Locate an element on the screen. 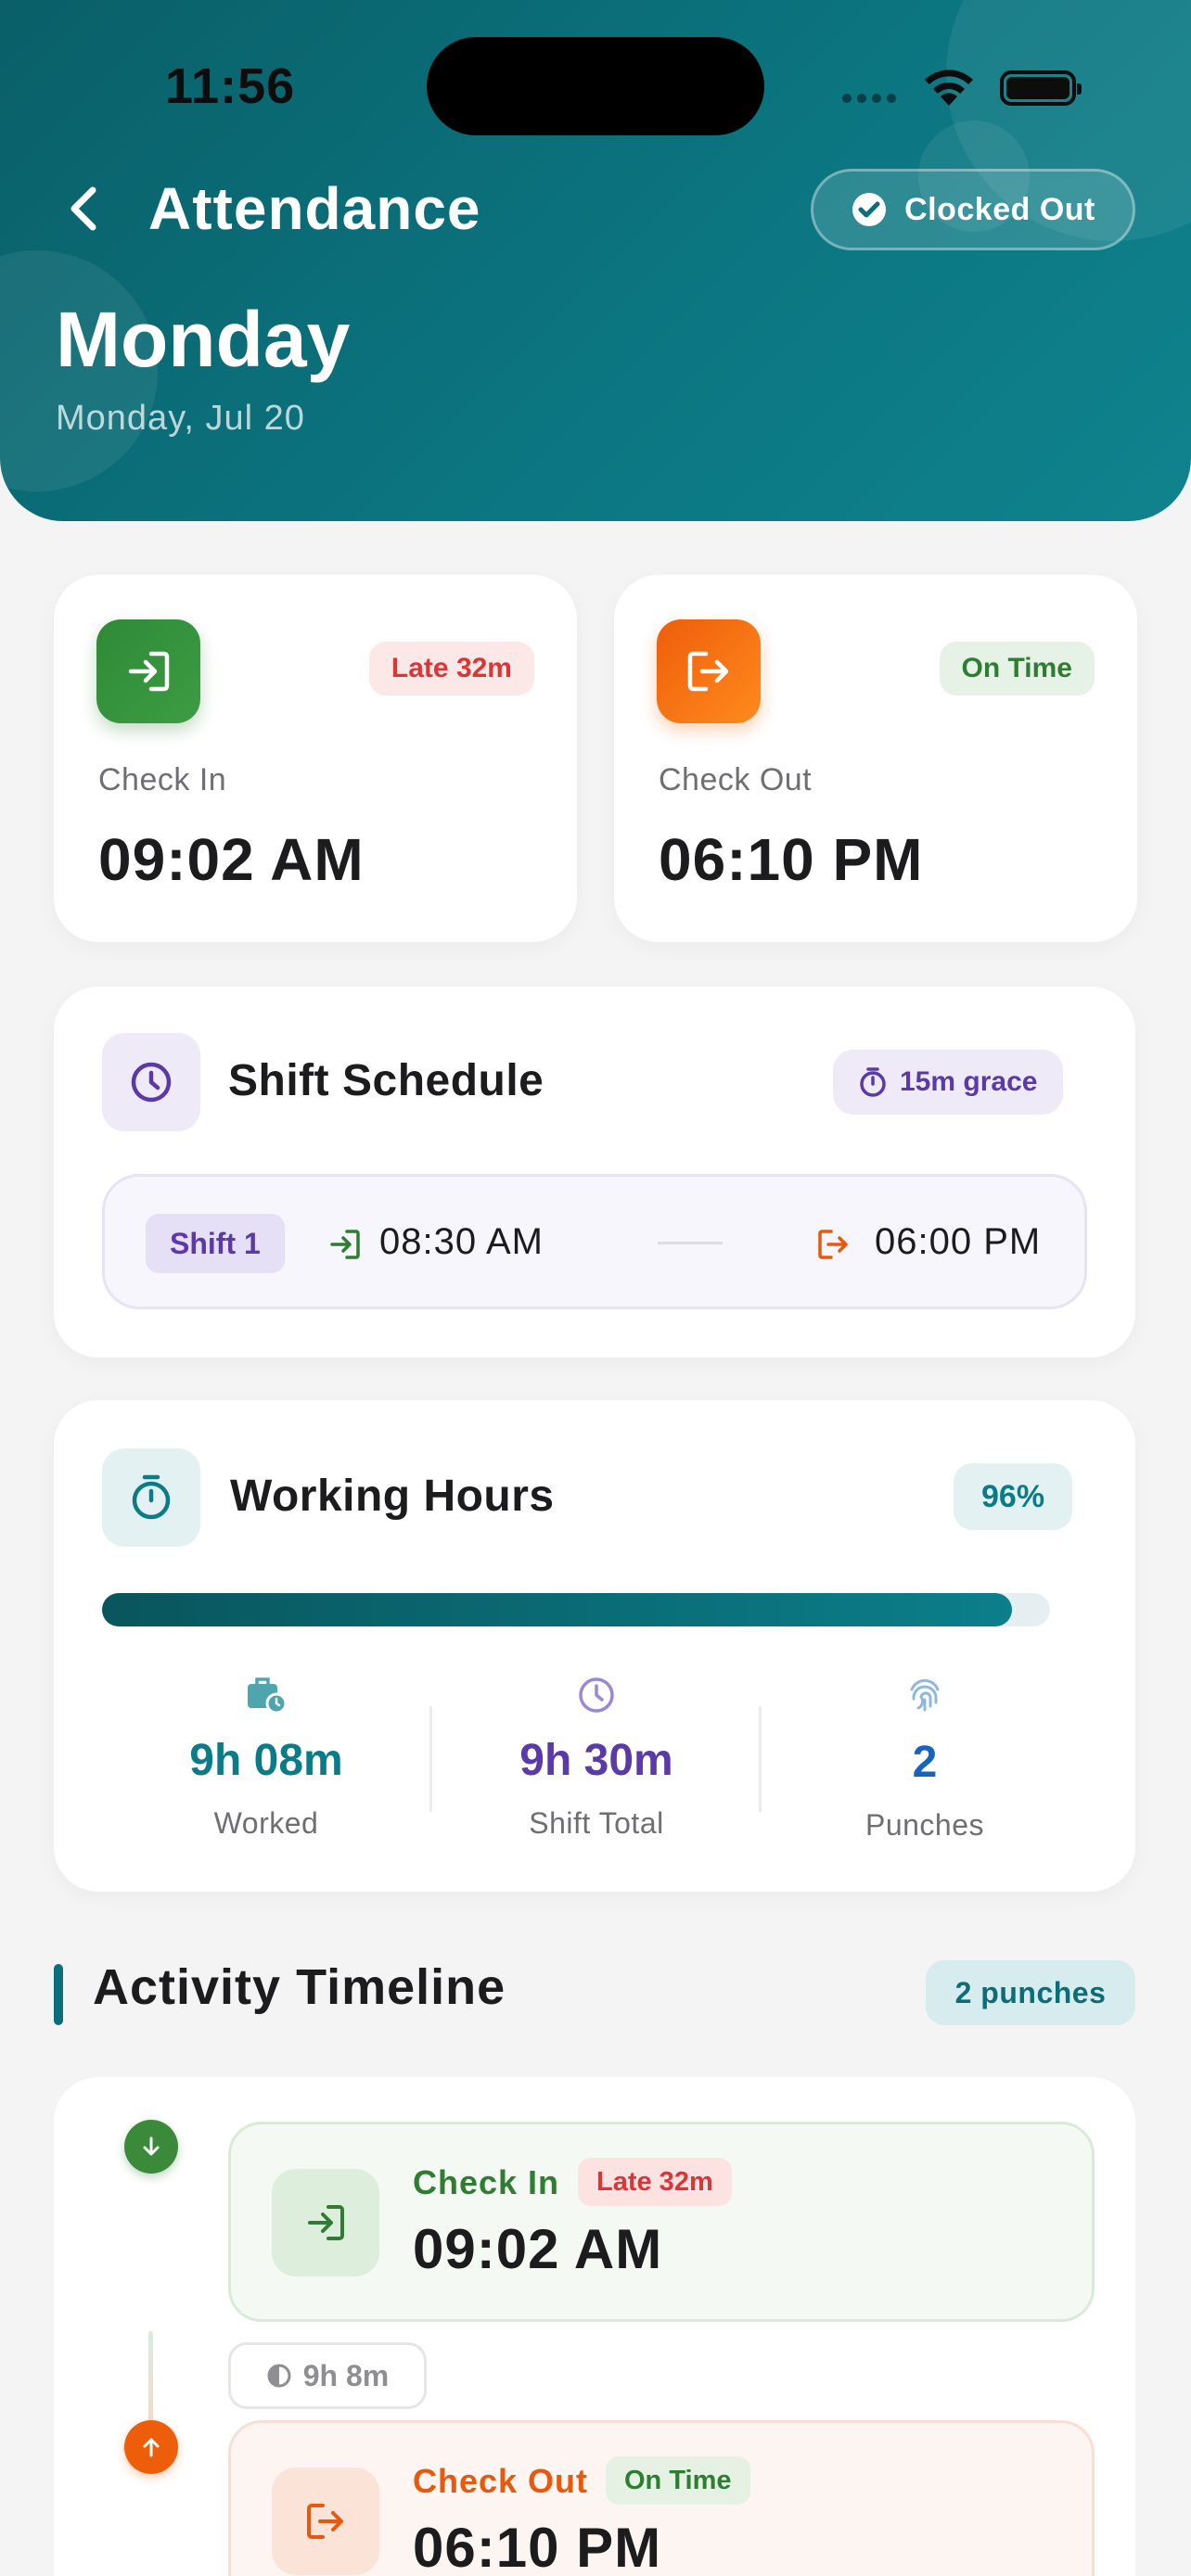 This screenshot has height=2576, width=1191. chevron-left-icon is located at coordinates (83, 208).